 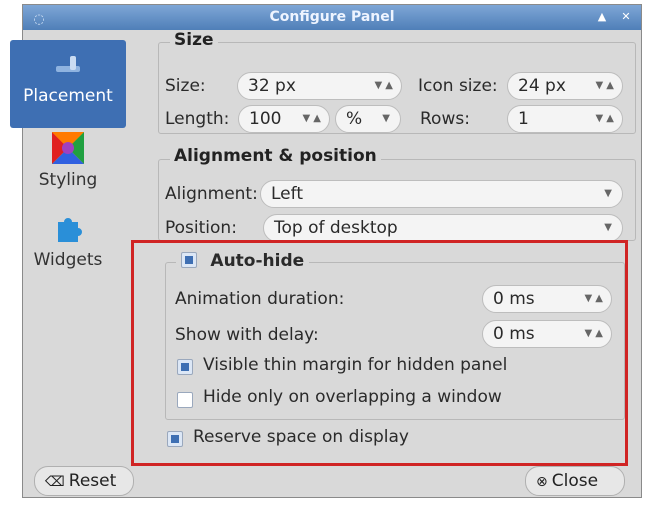 I want to click on length-spinbox: 100 ▼ ▲, so click(x=284, y=119).